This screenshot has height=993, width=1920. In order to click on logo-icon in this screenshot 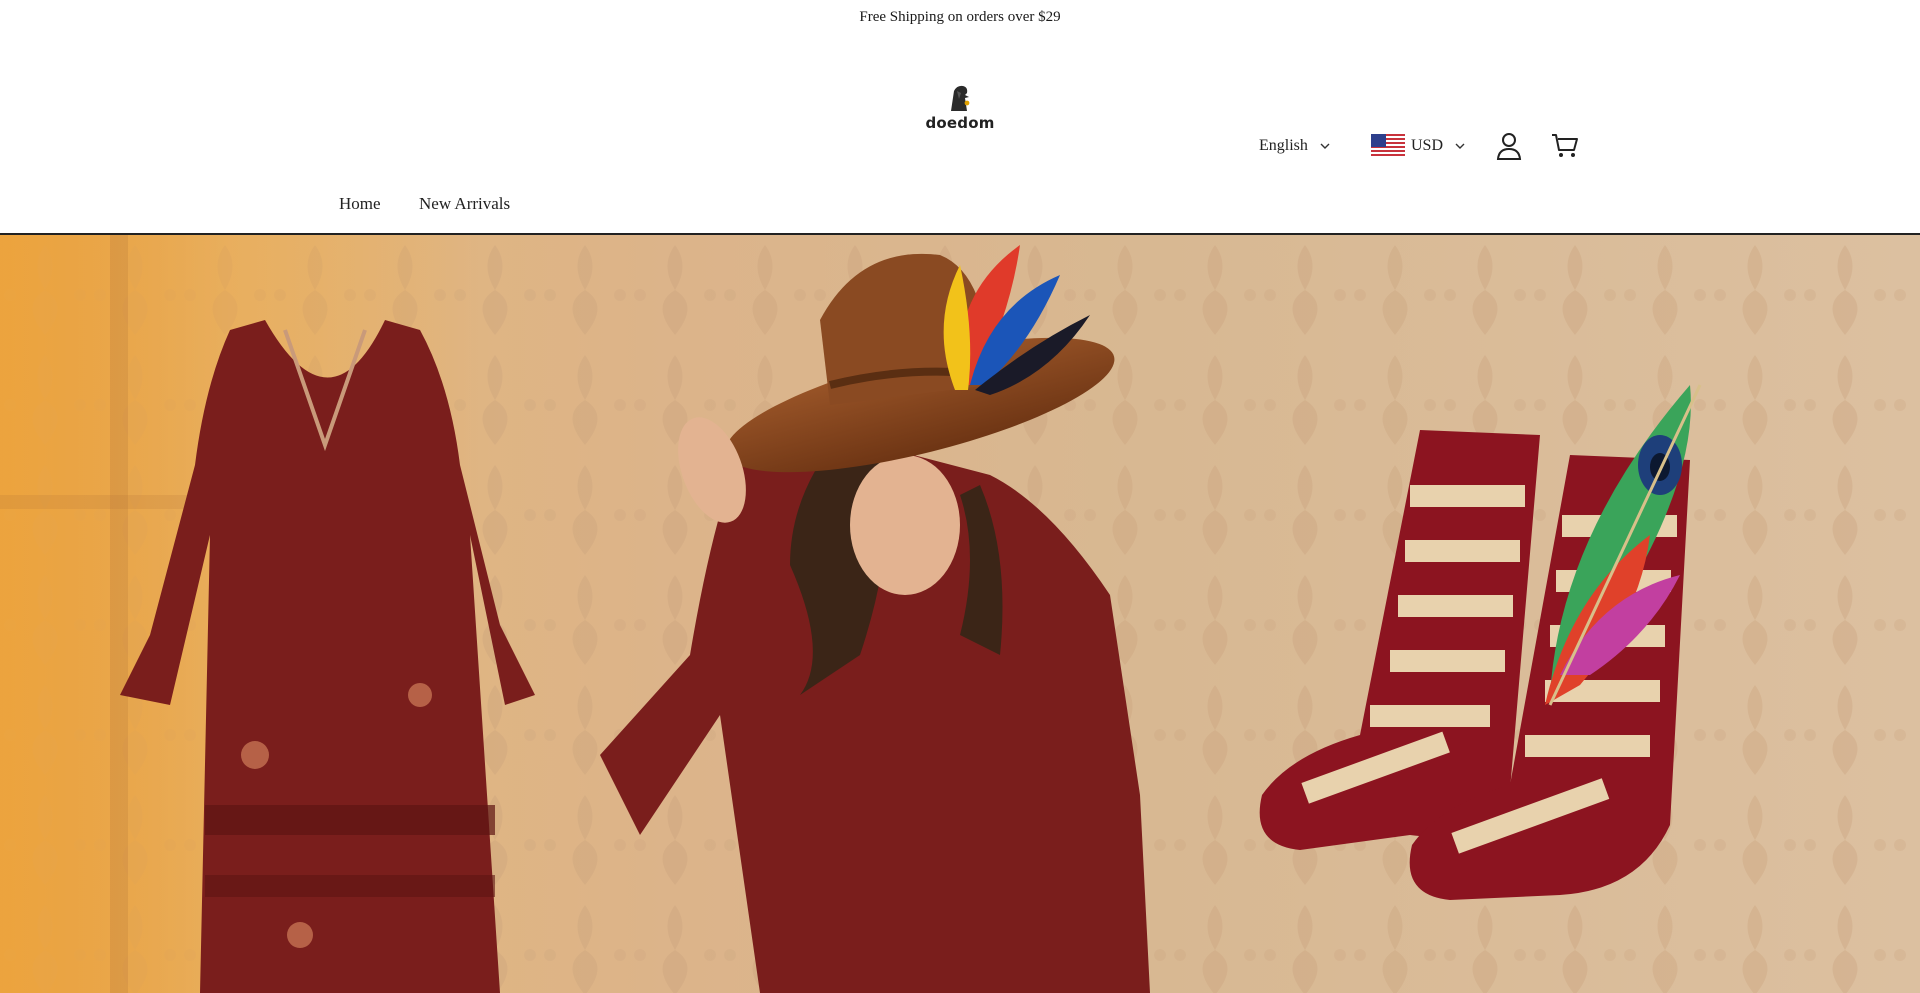, I will do `click(960, 98)`.